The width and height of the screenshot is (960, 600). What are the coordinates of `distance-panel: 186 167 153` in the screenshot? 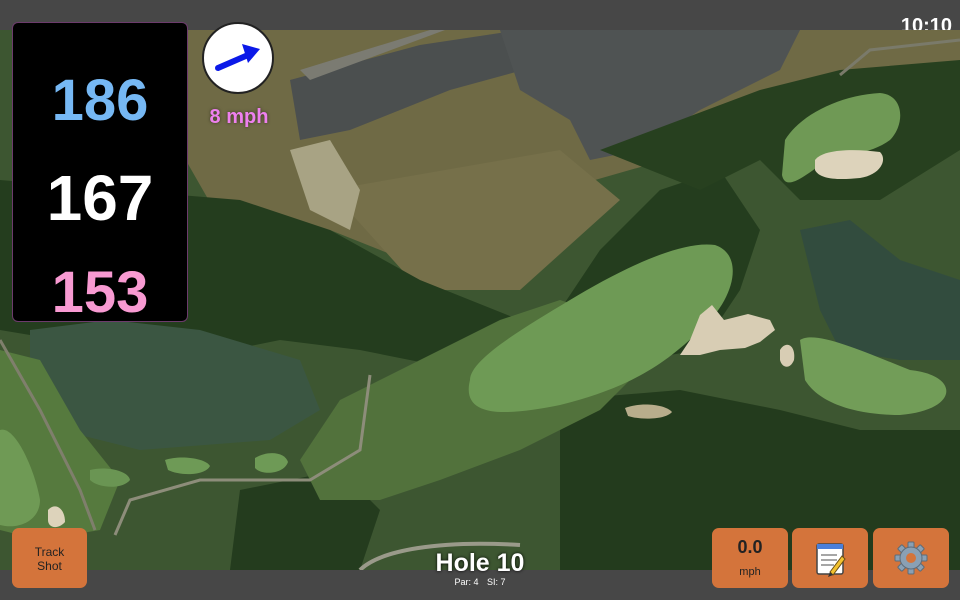 It's located at (100, 173).